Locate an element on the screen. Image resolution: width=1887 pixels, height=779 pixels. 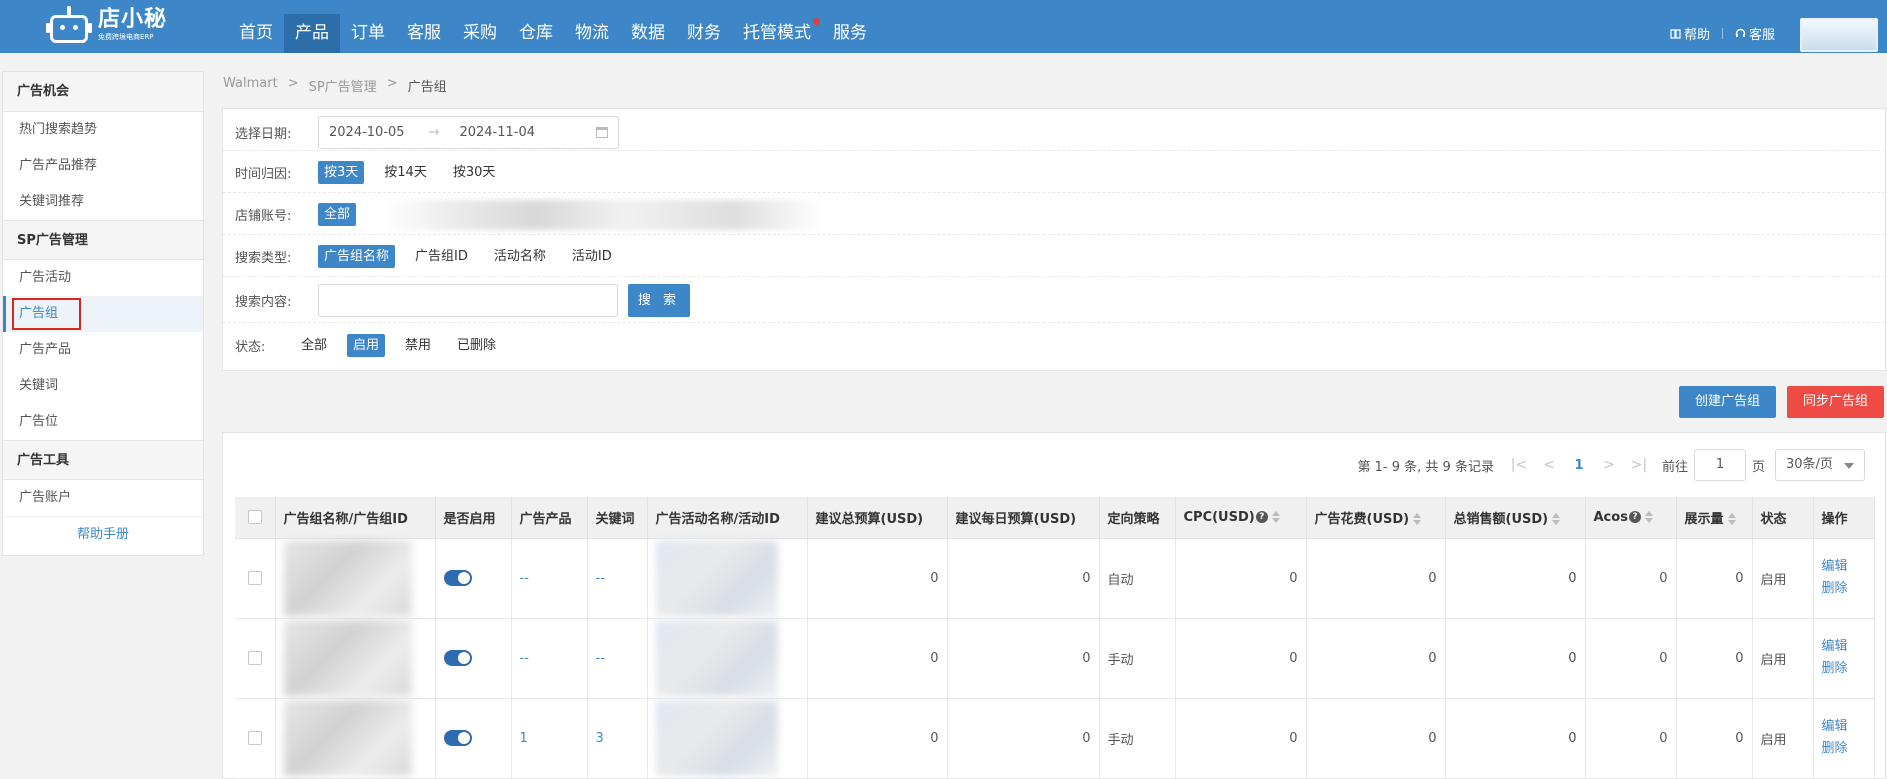
first-page-icon: |< is located at coordinates (1519, 465).